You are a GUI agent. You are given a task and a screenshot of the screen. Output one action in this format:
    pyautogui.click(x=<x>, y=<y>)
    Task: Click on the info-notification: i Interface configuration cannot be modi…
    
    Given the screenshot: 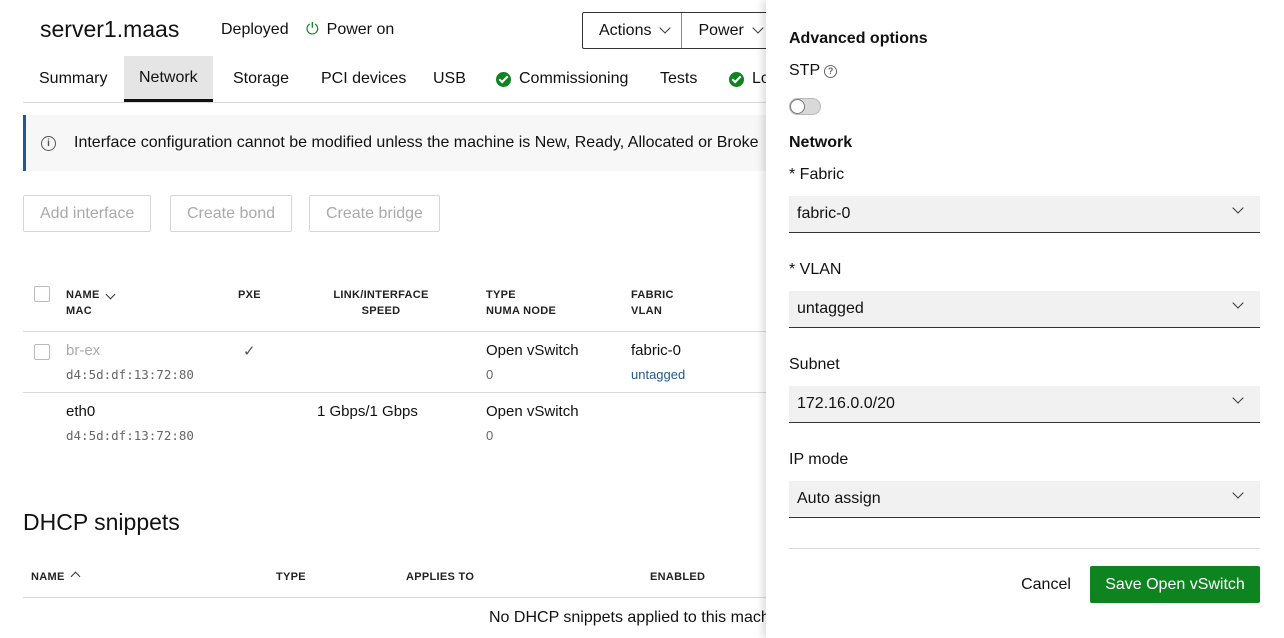 What is the action you would take?
    pyautogui.click(x=394, y=143)
    